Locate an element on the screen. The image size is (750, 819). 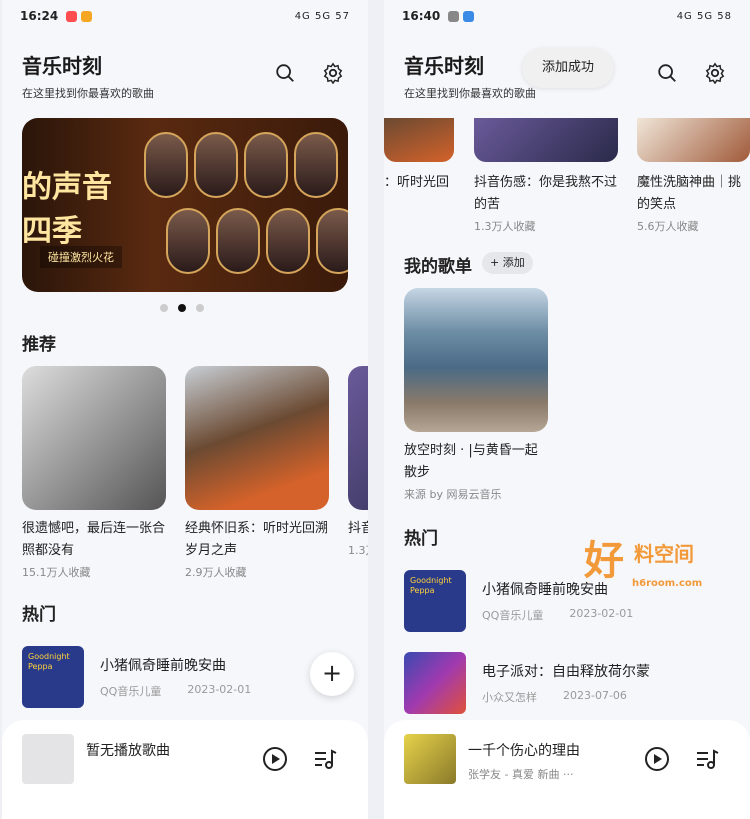
song-row: 电子派对：自由释放荷尔蒙 小众又怎样 2023-07-06 is located at coordinates (567, 683).